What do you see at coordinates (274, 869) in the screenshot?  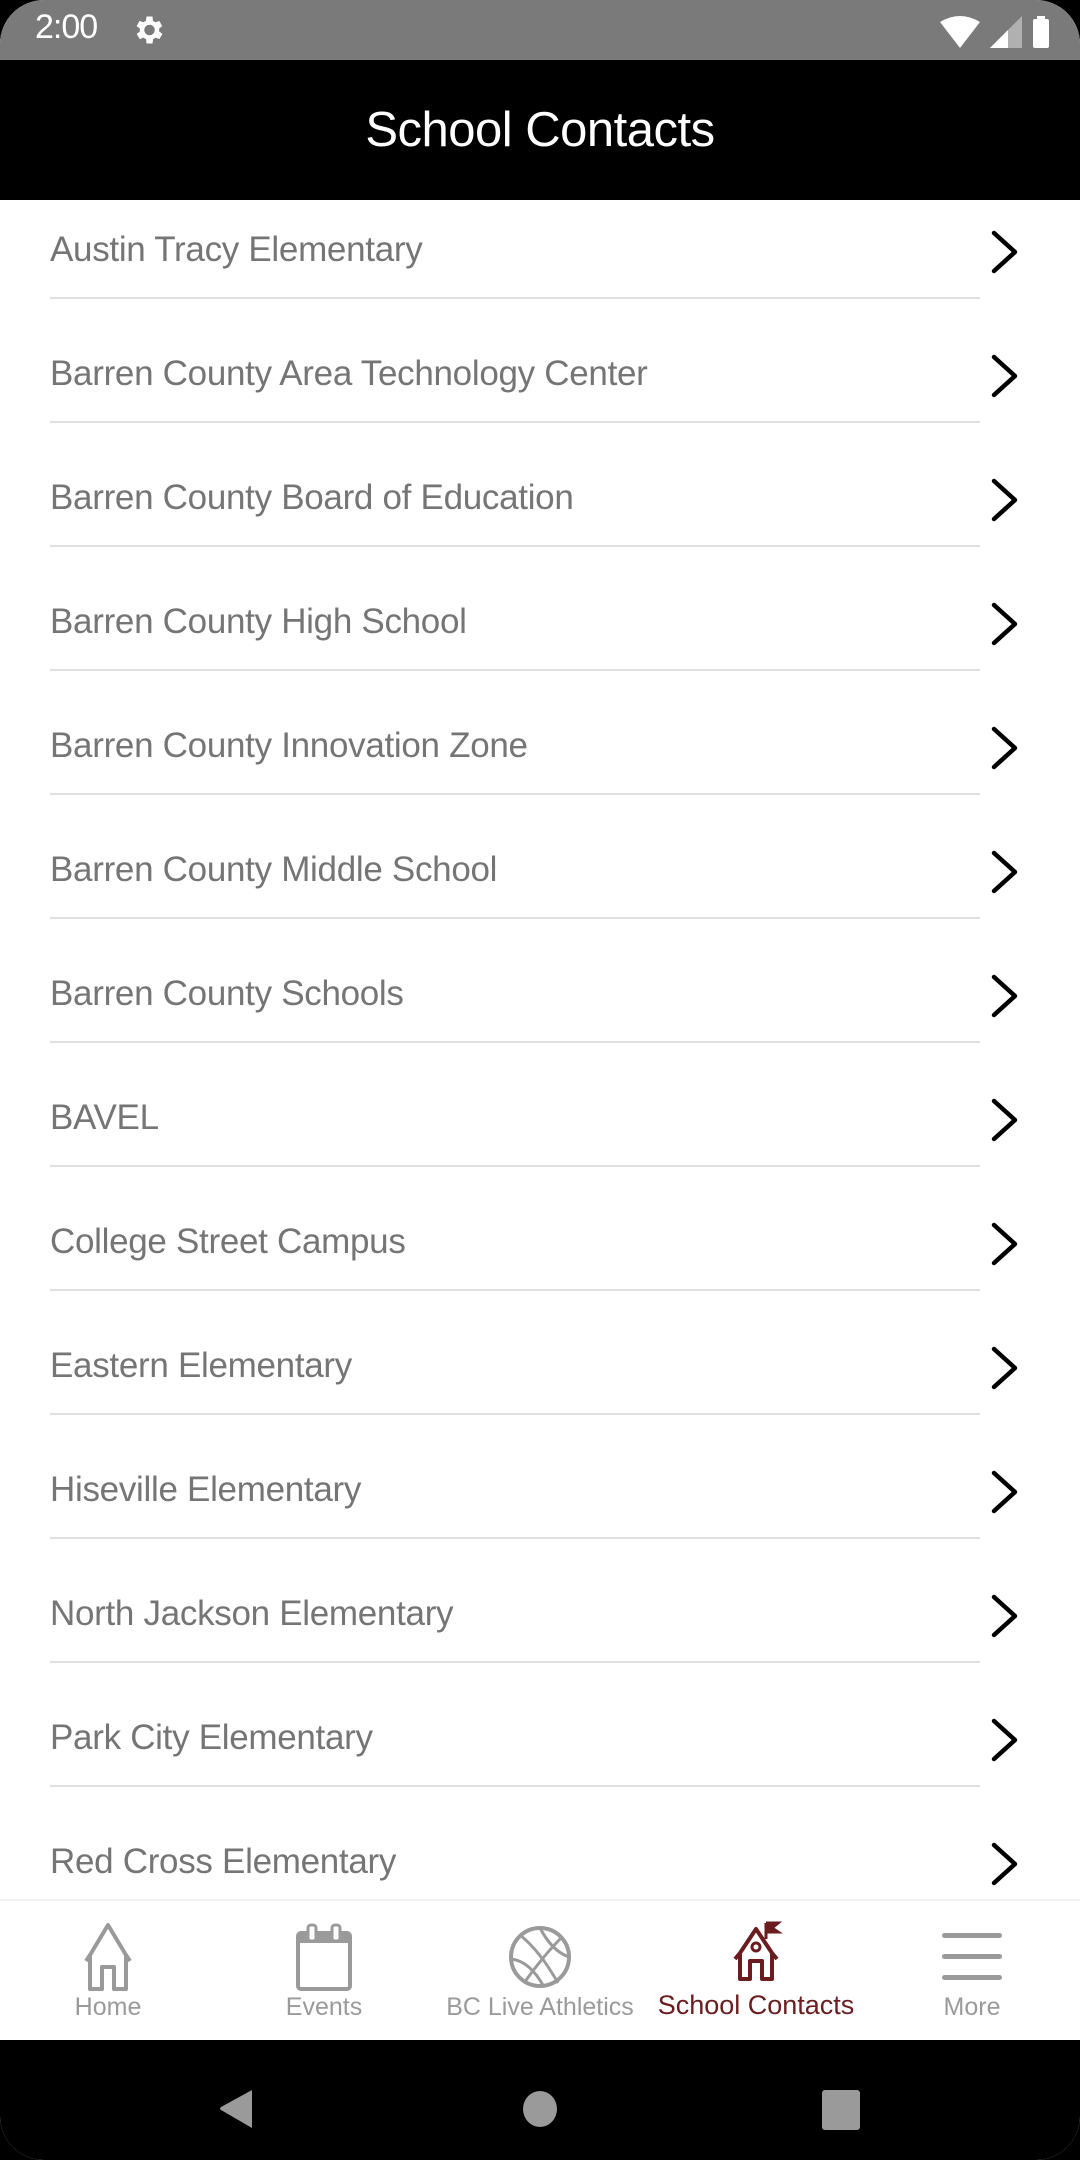 I see `contact-name: Barren County Middle School` at bounding box center [274, 869].